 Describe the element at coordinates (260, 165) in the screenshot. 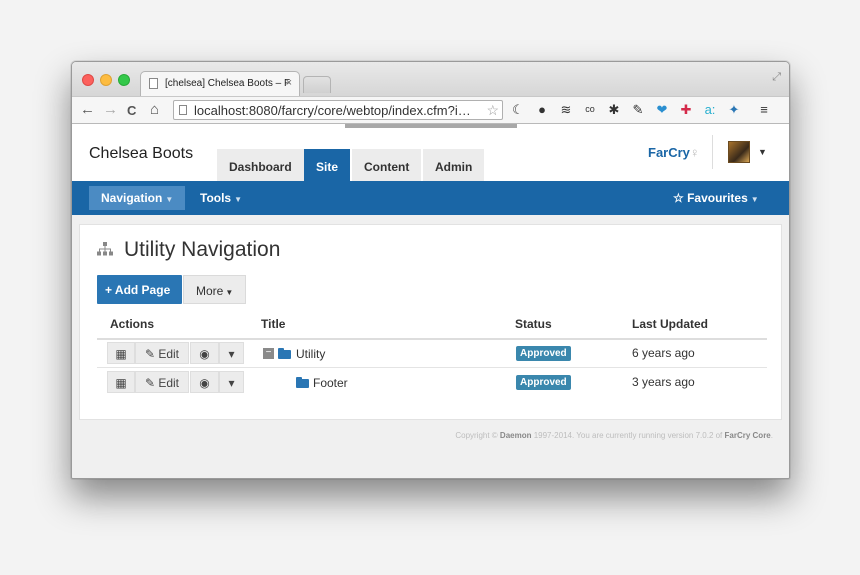

I see `tab-dashboard: Dashboard` at that location.